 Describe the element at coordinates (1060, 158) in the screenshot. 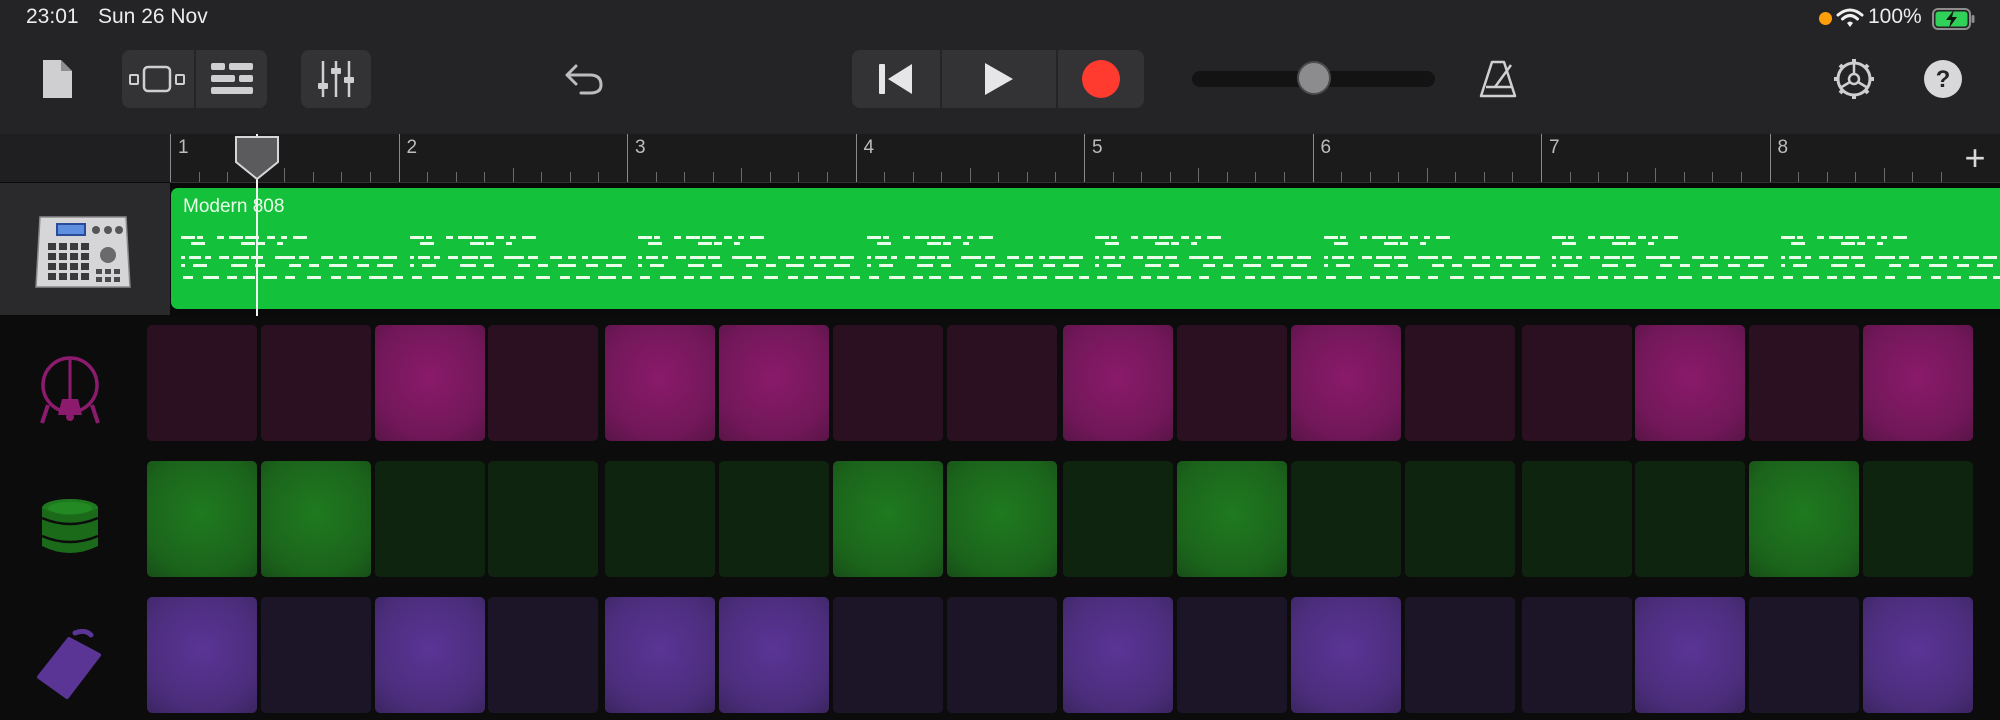

I see `timeline-ruler: 1 2 3 4 5 6 7 8` at that location.